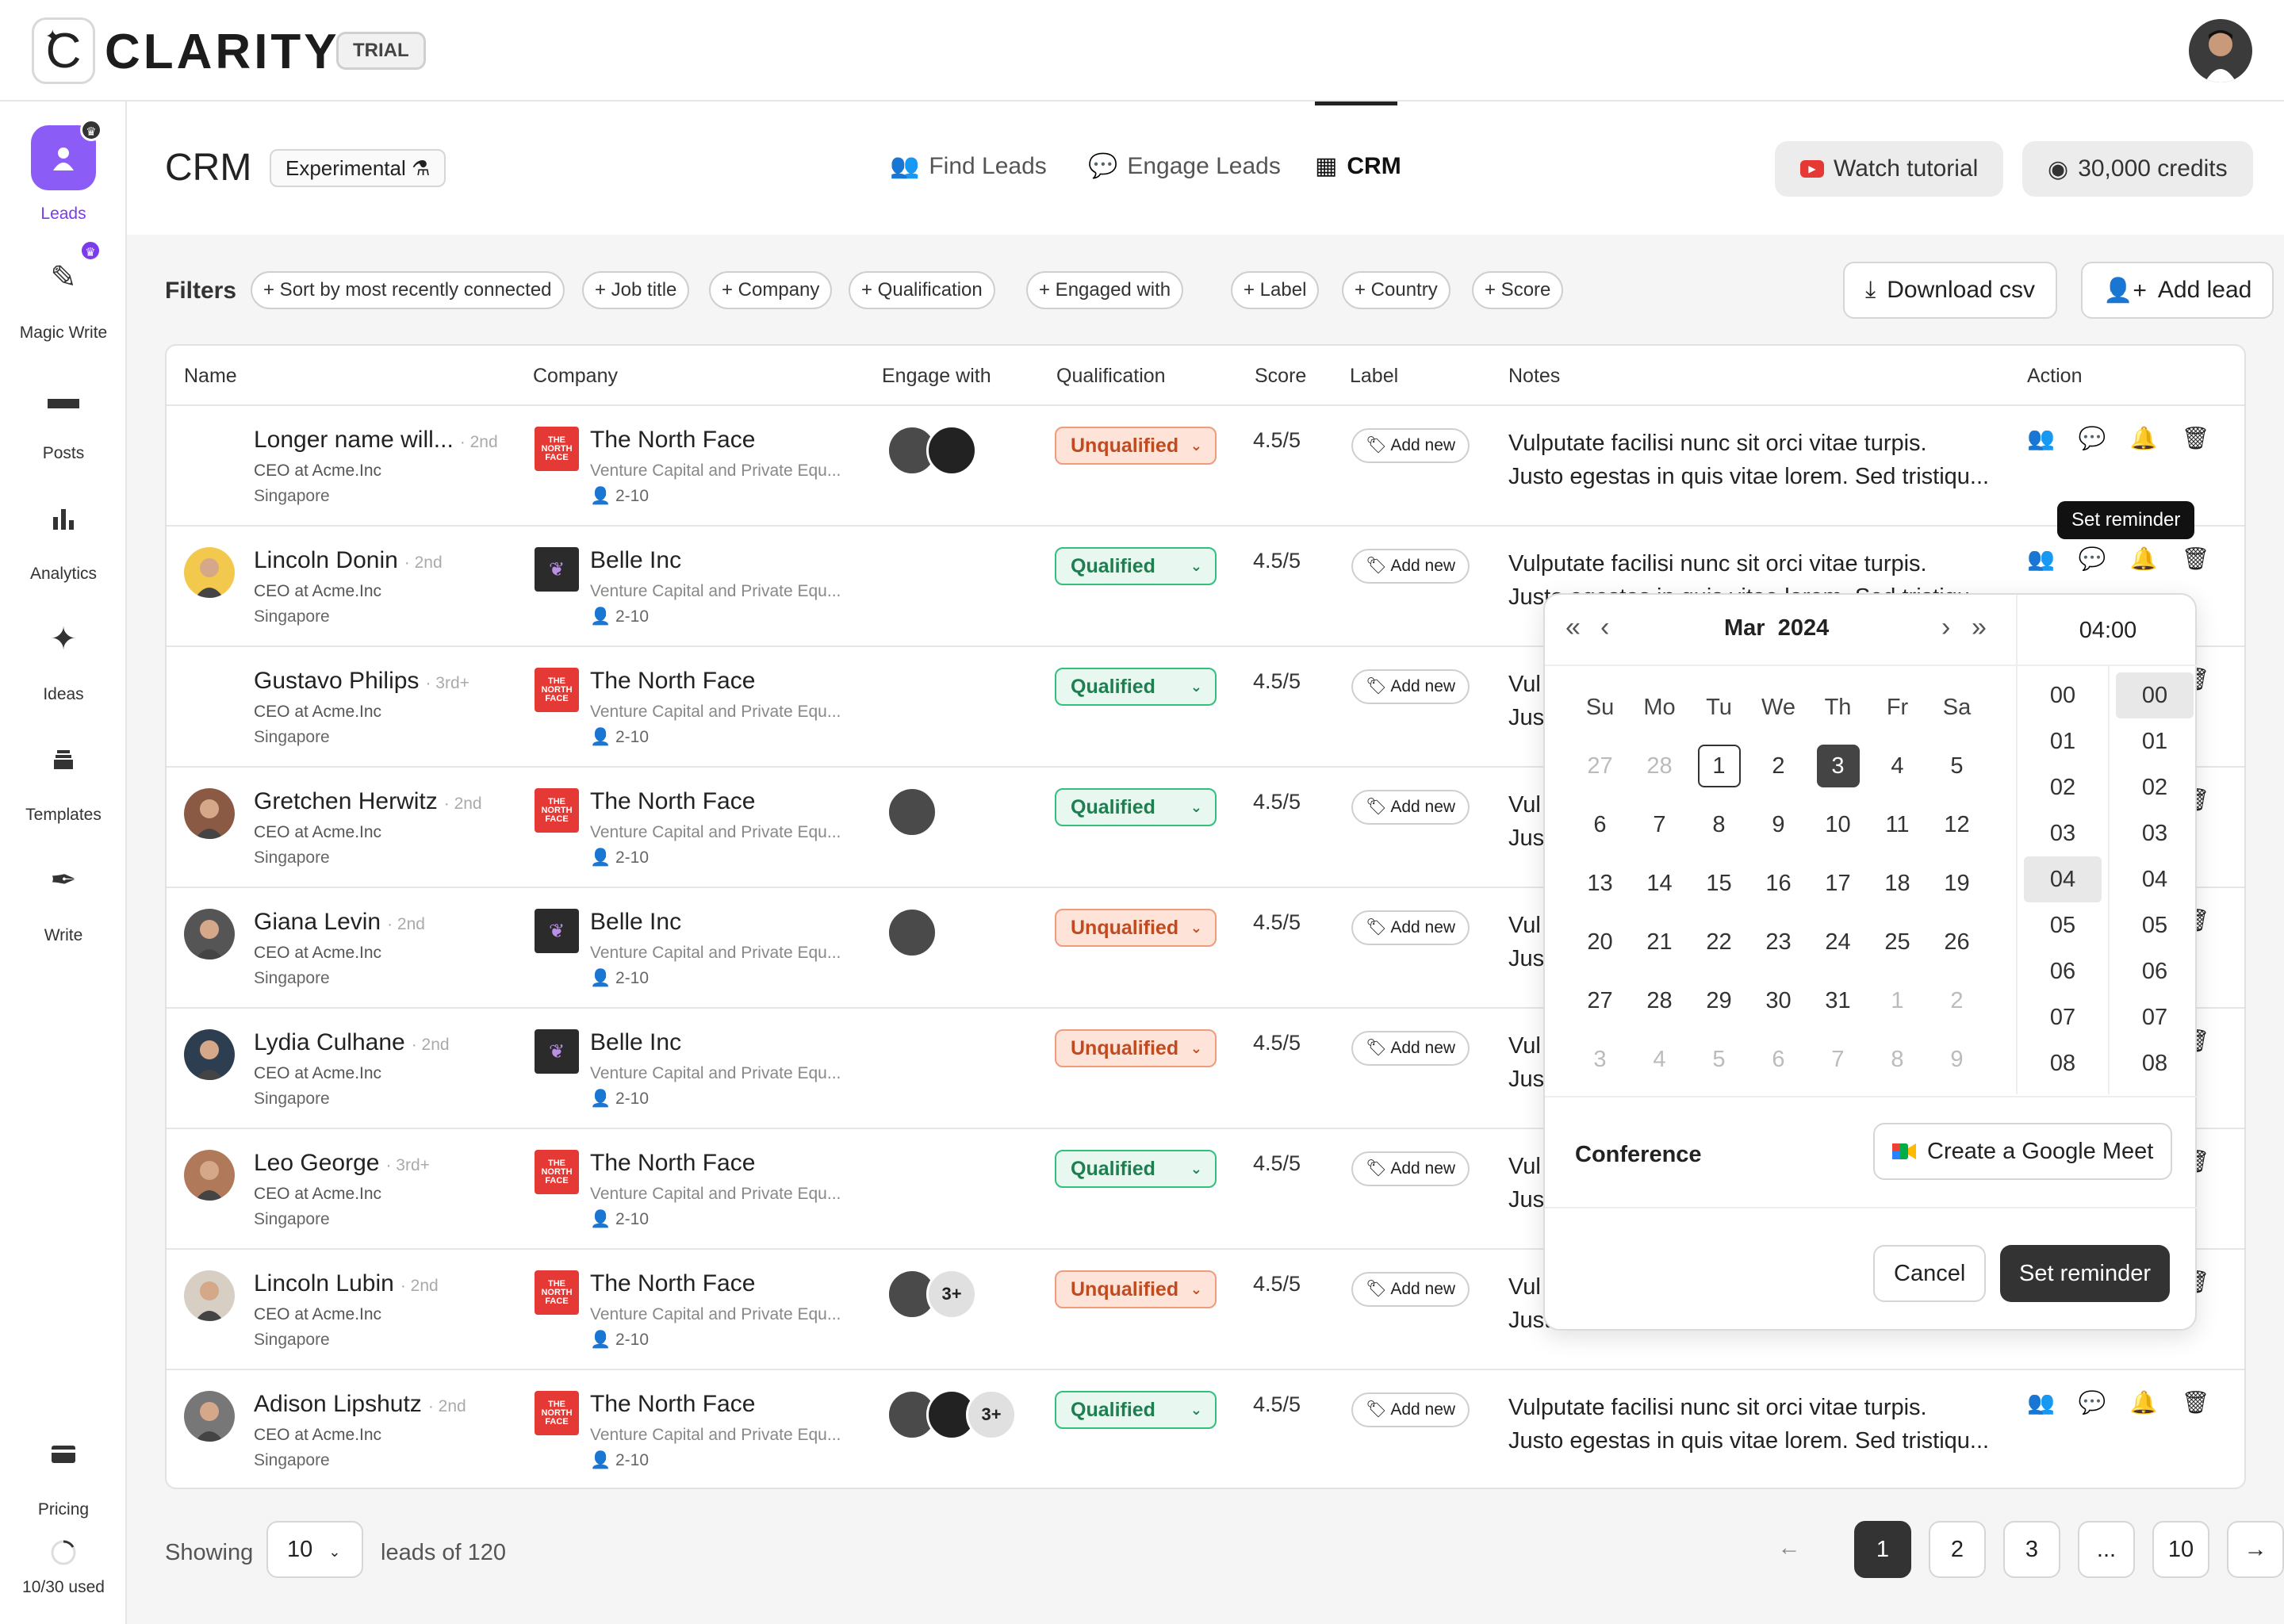 Image resolution: width=2284 pixels, height=1624 pixels. Describe the element at coordinates (2155, 1017) in the screenshot. I see `time-option: 07` at that location.